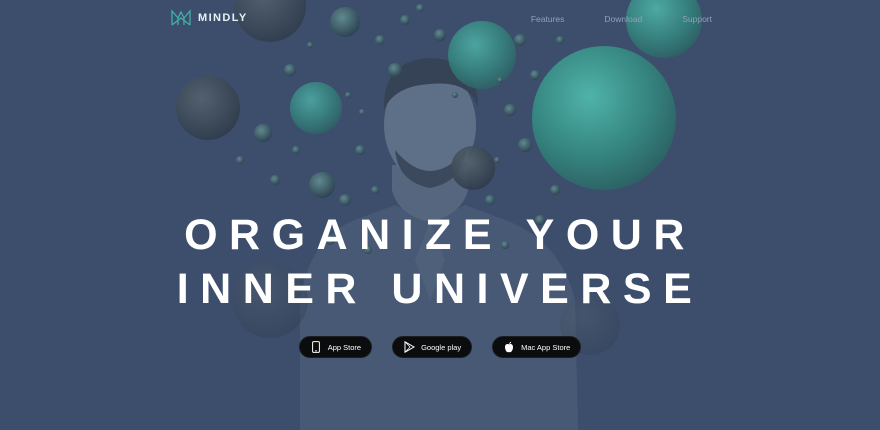 The image size is (880, 430). What do you see at coordinates (697, 19) in the screenshot?
I see `nav-link-support: Support` at bounding box center [697, 19].